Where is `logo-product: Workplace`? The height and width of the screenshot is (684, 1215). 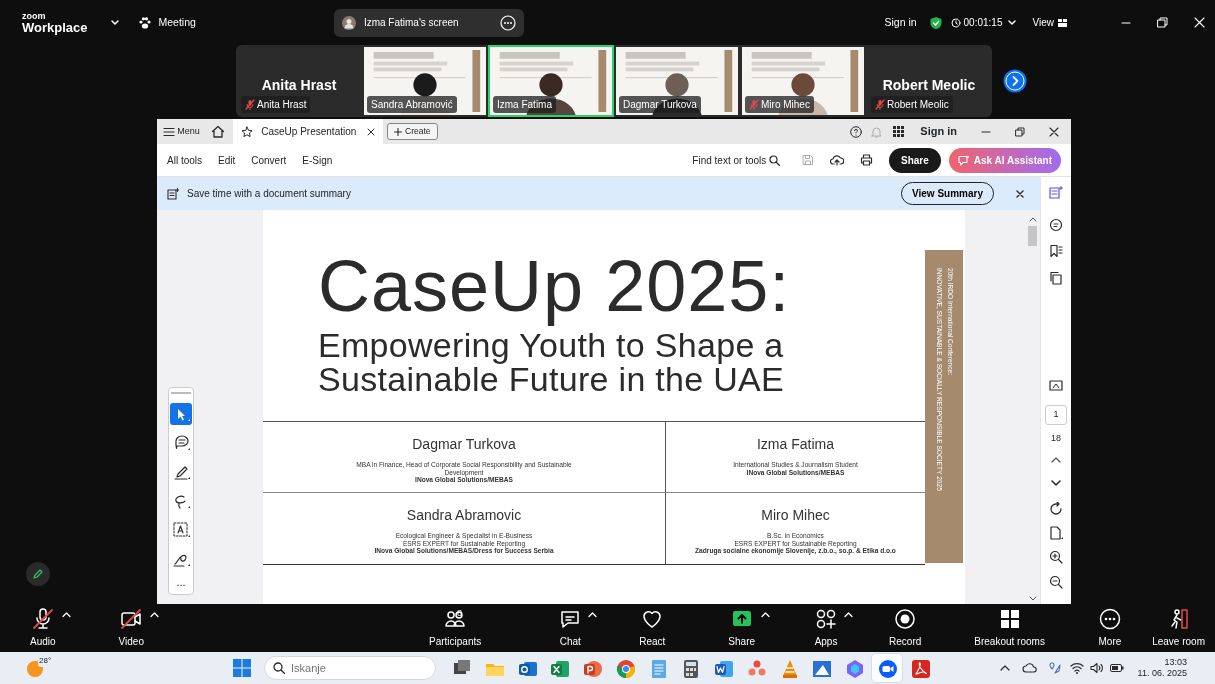 logo-product: Workplace is located at coordinates (55, 27).